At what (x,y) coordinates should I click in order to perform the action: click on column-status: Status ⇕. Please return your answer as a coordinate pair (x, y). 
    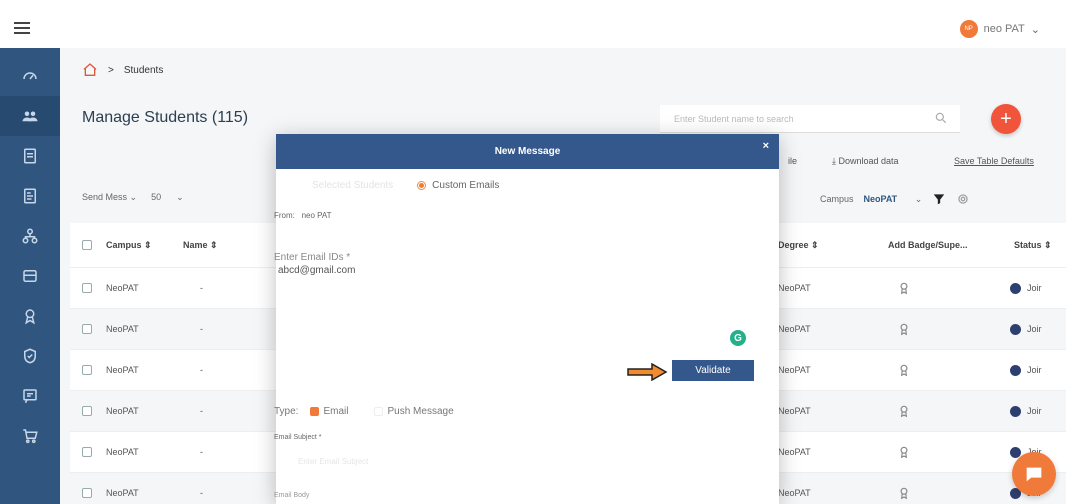
    Looking at the image, I should click on (1033, 245).